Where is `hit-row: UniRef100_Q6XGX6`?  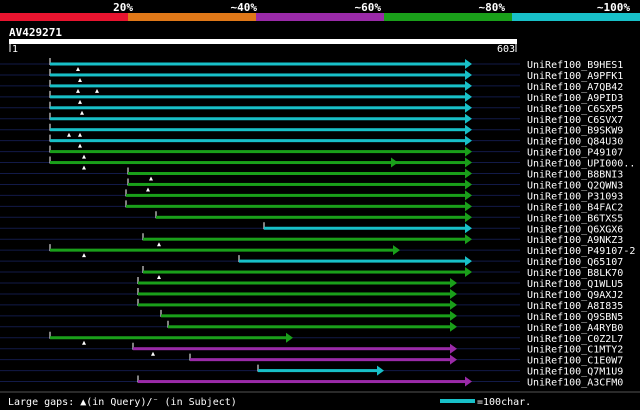 hit-row: UniRef100_Q6XGX6 is located at coordinates (311, 228).